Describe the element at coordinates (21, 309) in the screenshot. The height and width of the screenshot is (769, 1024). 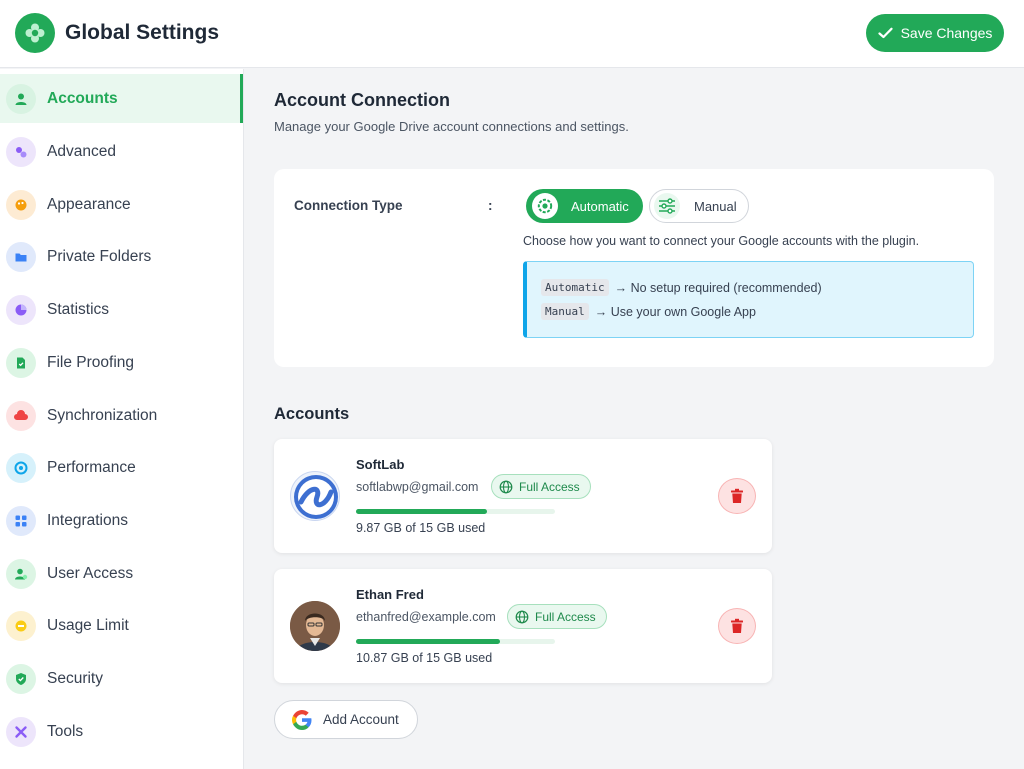
I see `pie-chart-icon` at that location.